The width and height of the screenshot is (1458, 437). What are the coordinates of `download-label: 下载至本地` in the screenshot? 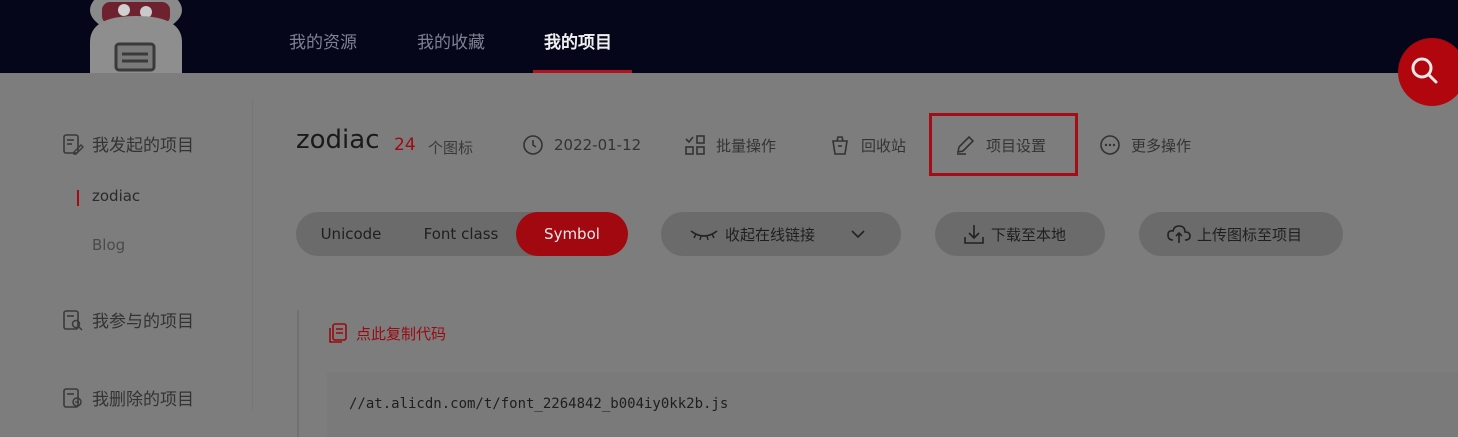 It's located at (1029, 234).